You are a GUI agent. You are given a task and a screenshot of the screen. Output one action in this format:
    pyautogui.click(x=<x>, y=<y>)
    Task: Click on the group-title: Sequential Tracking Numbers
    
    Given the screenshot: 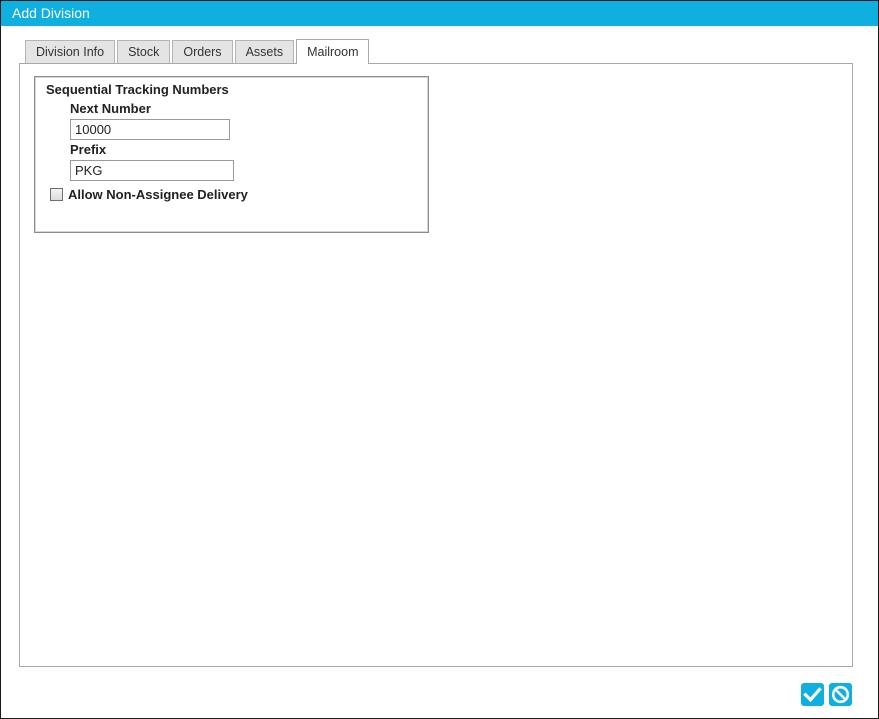 What is the action you would take?
    pyautogui.click(x=137, y=89)
    